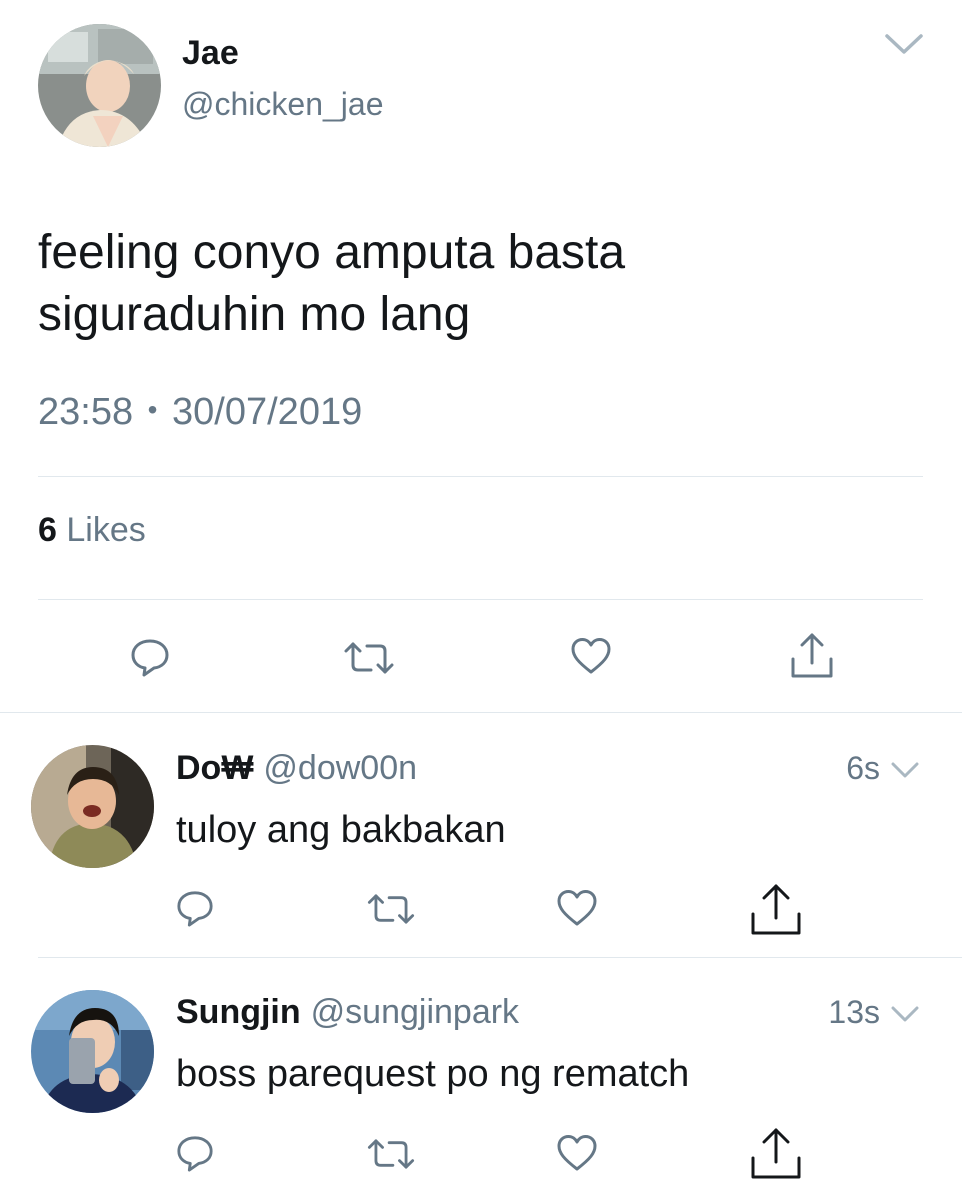 The image size is (962, 1200). I want to click on tweet-timestamp: 23:58 • 30/07/2019, so click(200, 413).